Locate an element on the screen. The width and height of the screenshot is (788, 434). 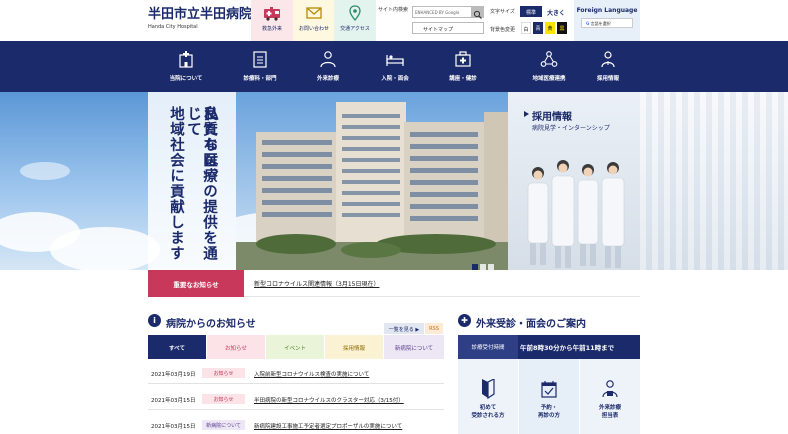
tab-event: イベント is located at coordinates (295, 347).